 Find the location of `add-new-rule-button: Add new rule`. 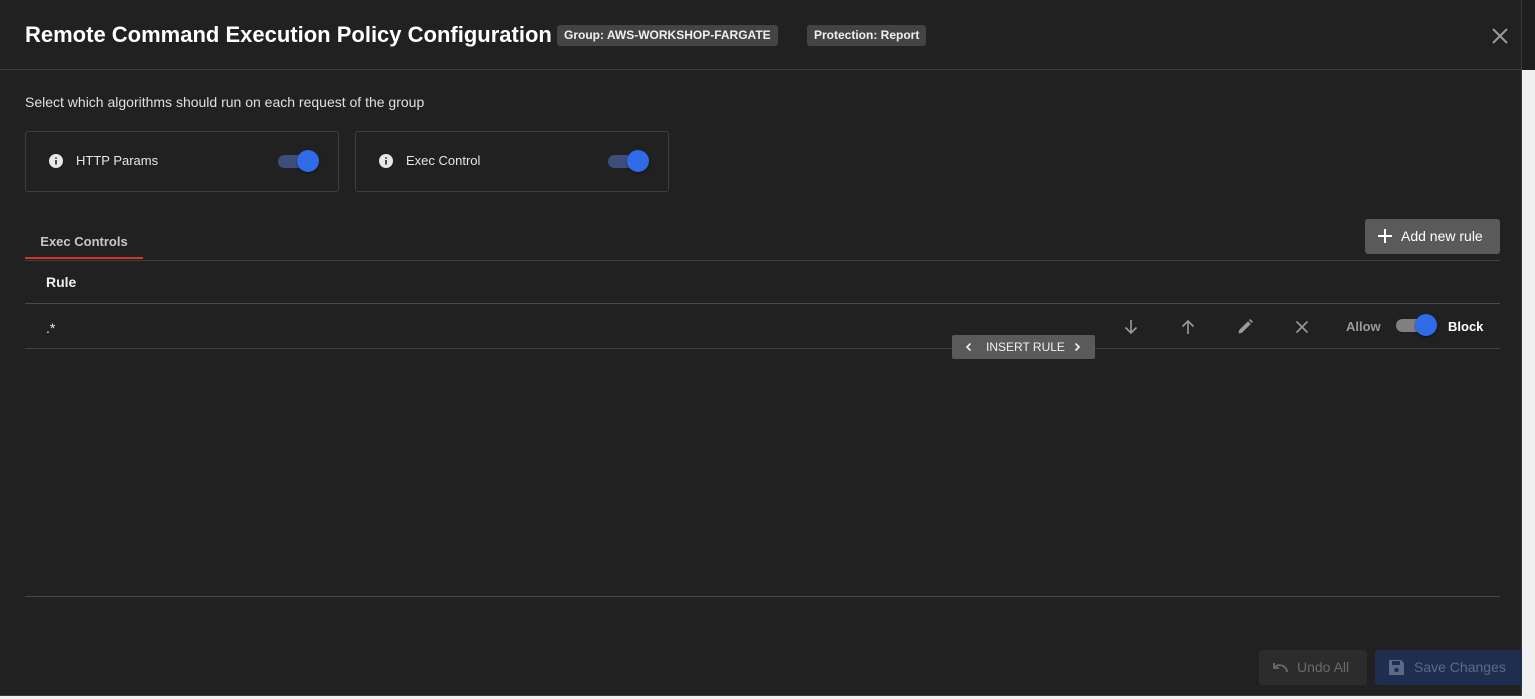

add-new-rule-button: Add new rule is located at coordinates (1432, 236).